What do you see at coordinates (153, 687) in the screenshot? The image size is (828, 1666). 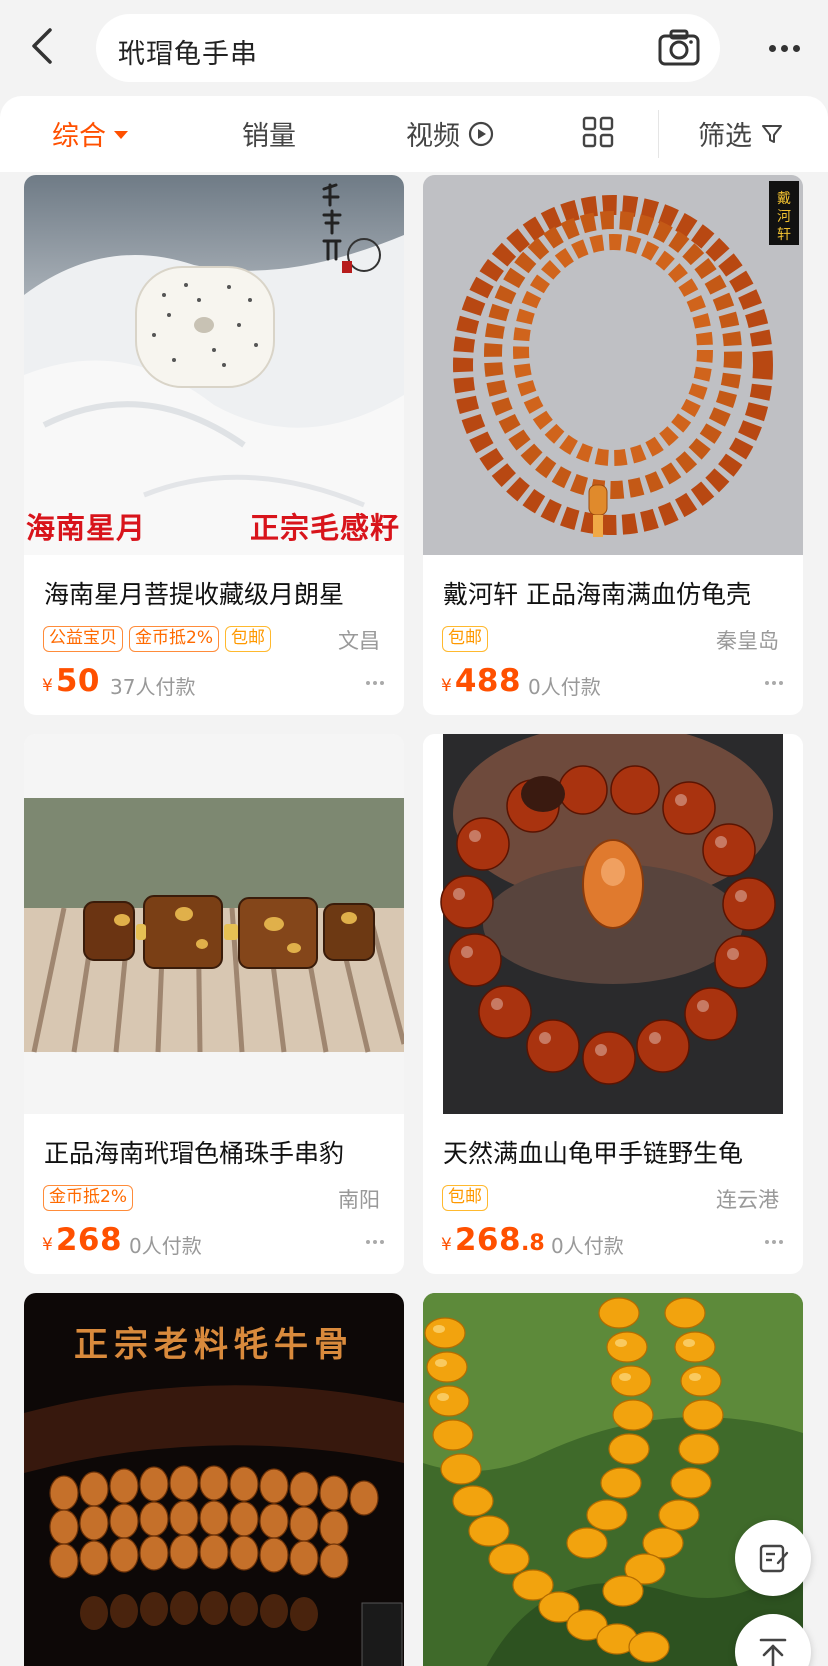 I see `paid-count: 37人付款` at bounding box center [153, 687].